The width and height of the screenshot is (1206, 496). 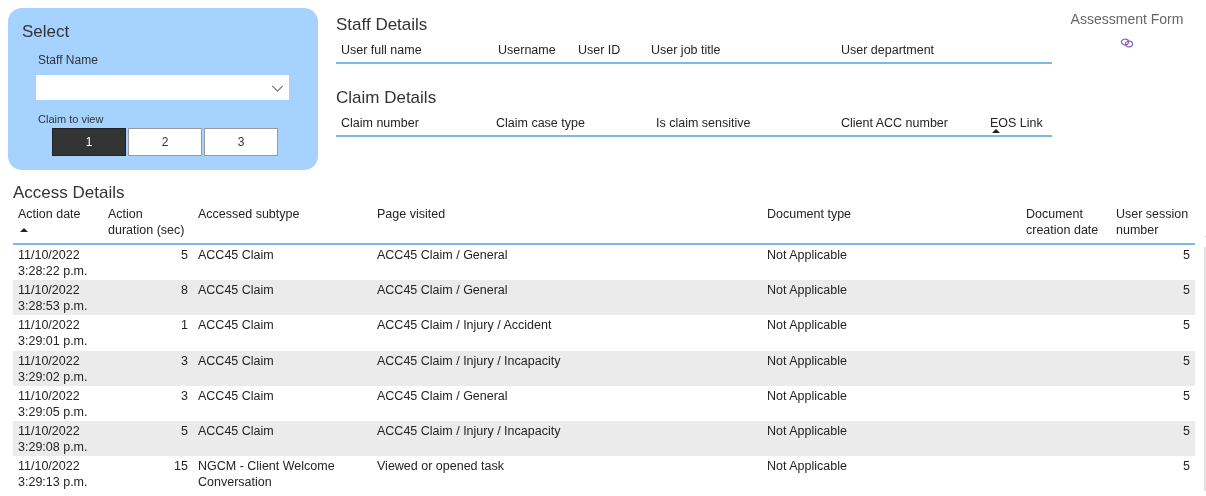 What do you see at coordinates (387, 98) in the screenshot?
I see `section-title: Claim Details` at bounding box center [387, 98].